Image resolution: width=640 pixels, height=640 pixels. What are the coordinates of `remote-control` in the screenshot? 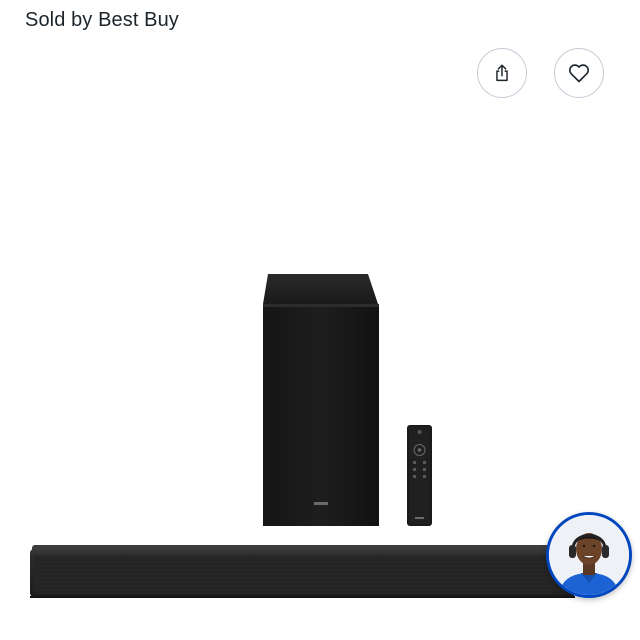 It's located at (419, 475).